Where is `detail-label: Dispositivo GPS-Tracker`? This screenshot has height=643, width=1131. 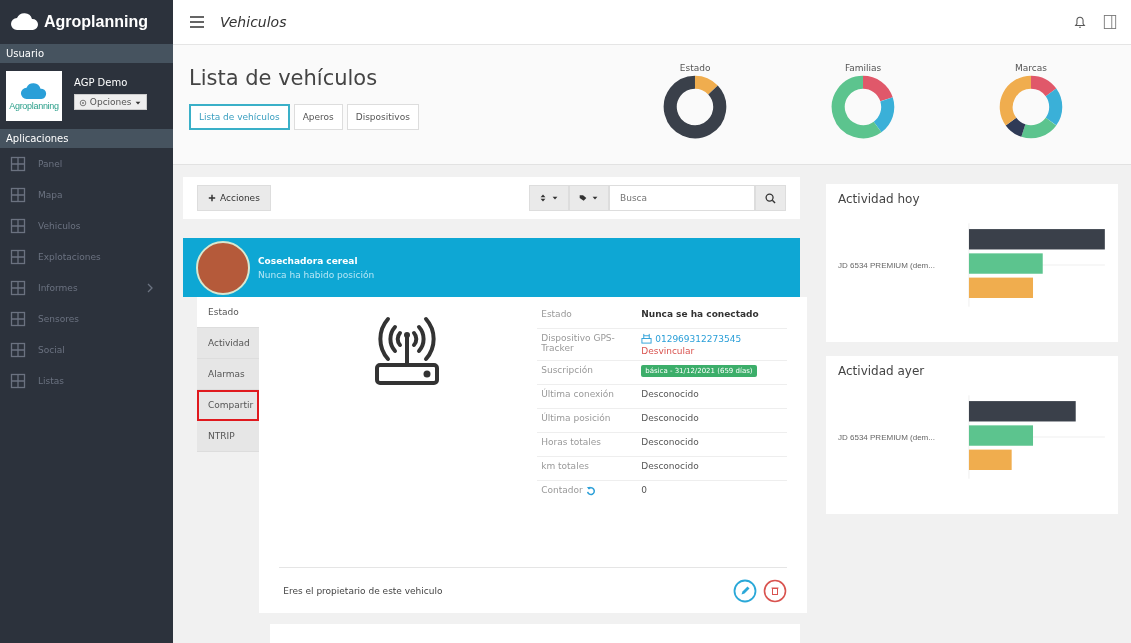
detail-label: Dispositivo GPS-Tracker is located at coordinates (578, 343).